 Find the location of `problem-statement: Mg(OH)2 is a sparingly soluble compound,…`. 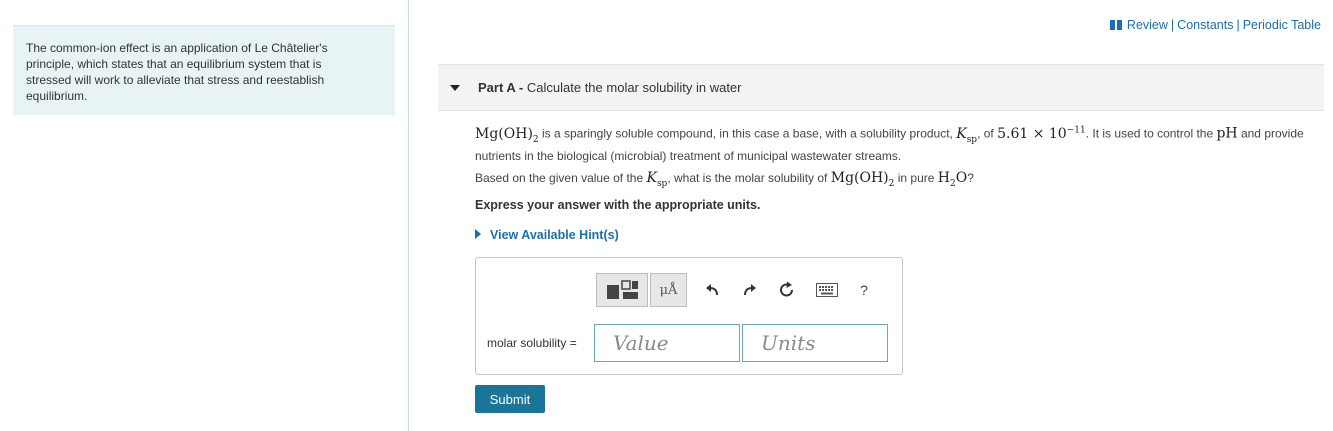

problem-statement: Mg(OH)2 is a sparingly soluble compound,… is located at coordinates (889, 144).